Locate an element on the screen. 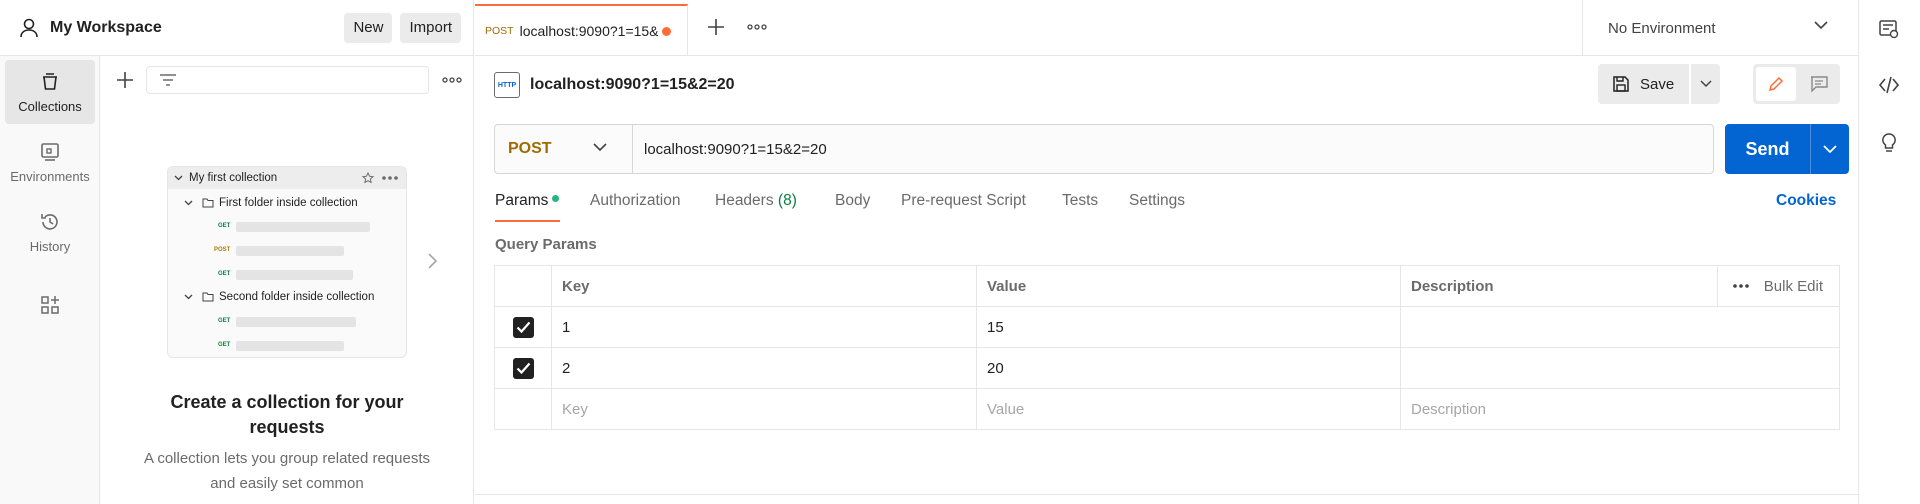  edit-mode-button is located at coordinates (1776, 84).